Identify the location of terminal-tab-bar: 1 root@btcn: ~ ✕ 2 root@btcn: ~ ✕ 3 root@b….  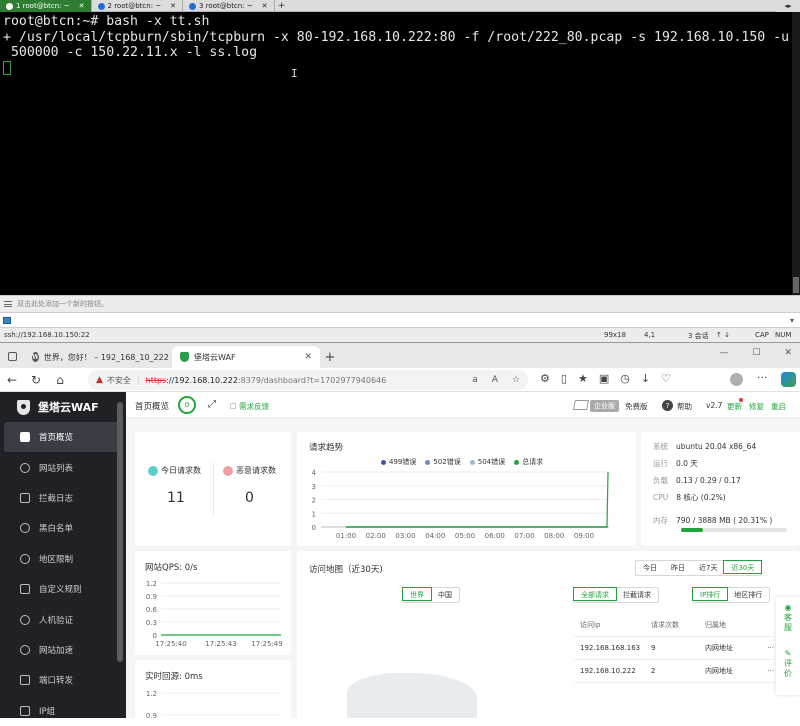
(400, 6).